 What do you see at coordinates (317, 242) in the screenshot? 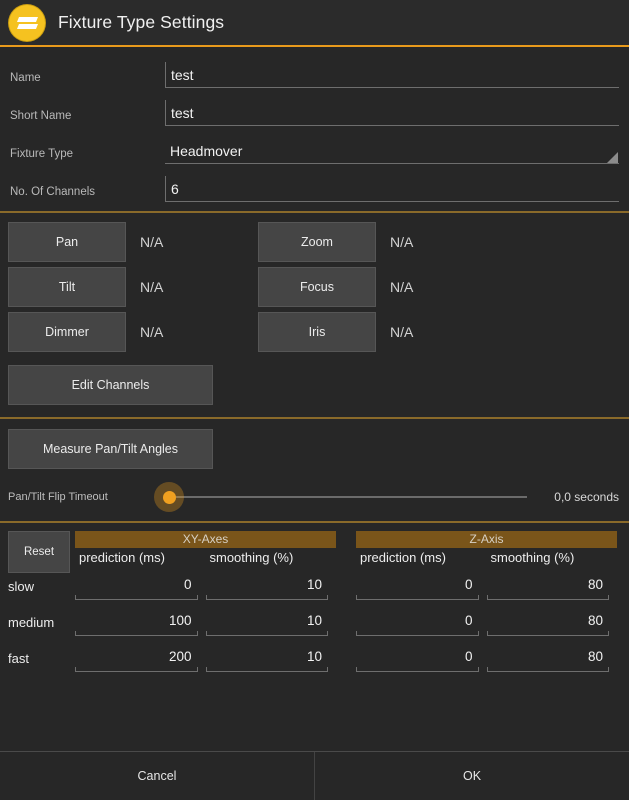
I see `zoom-button: Zoom` at bounding box center [317, 242].